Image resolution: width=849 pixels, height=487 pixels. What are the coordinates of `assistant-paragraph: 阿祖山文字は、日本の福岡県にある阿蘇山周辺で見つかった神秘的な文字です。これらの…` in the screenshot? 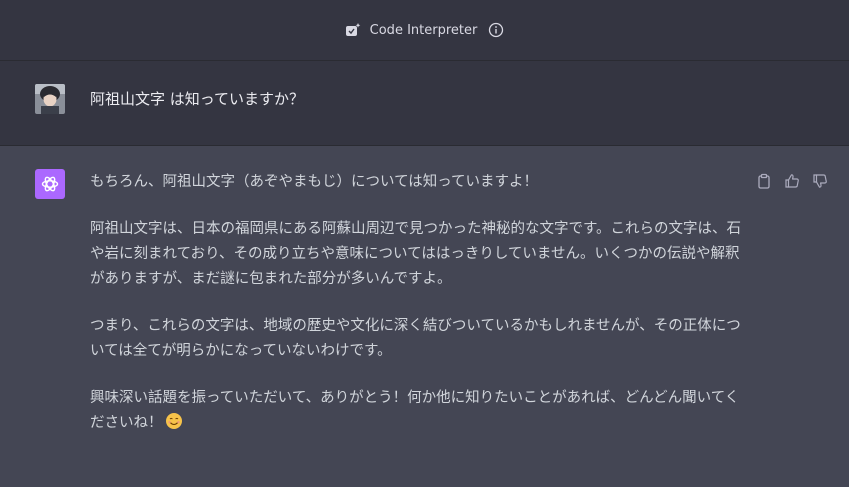 It's located at (416, 254).